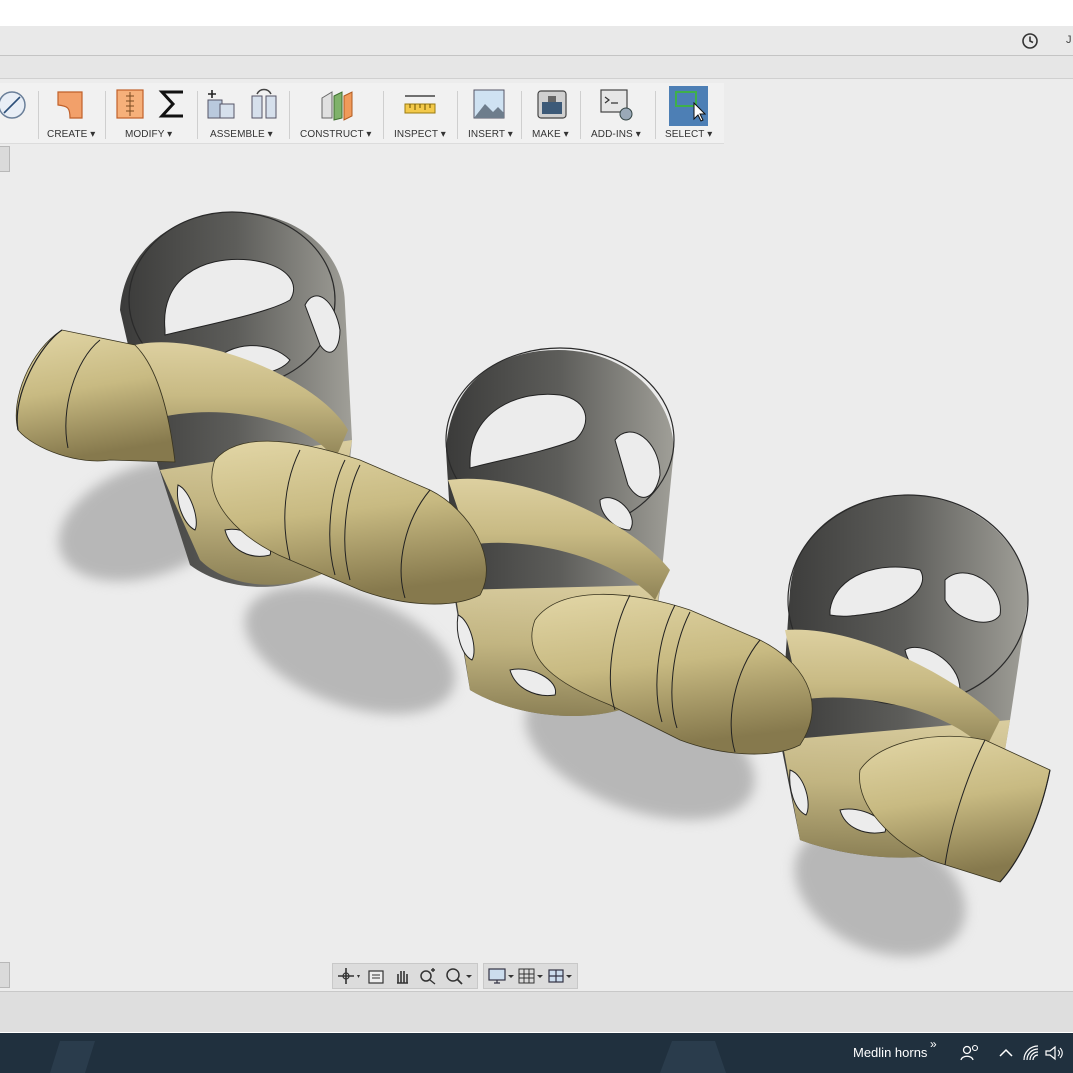  What do you see at coordinates (420, 134) in the screenshot?
I see `inspect-menu-label: INSPECT ▾` at bounding box center [420, 134].